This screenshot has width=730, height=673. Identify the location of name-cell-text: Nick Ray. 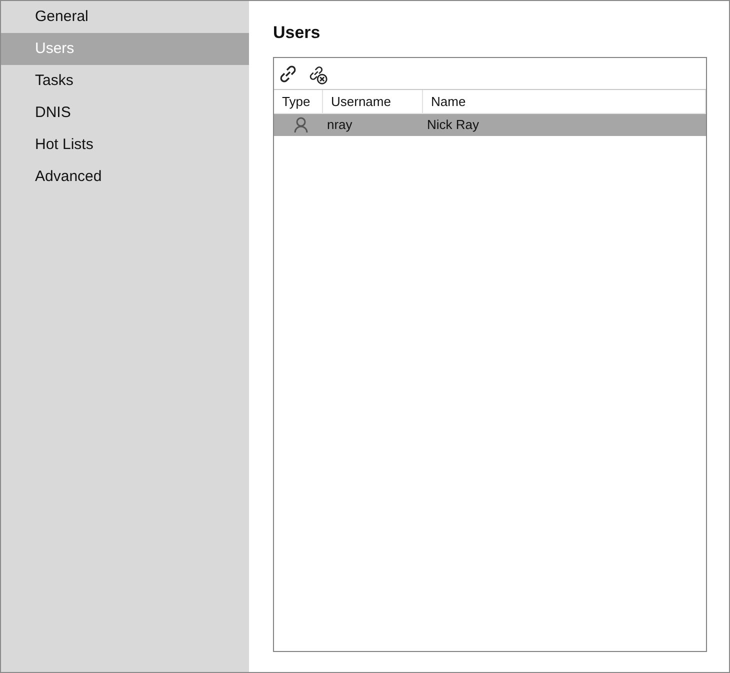
(453, 125).